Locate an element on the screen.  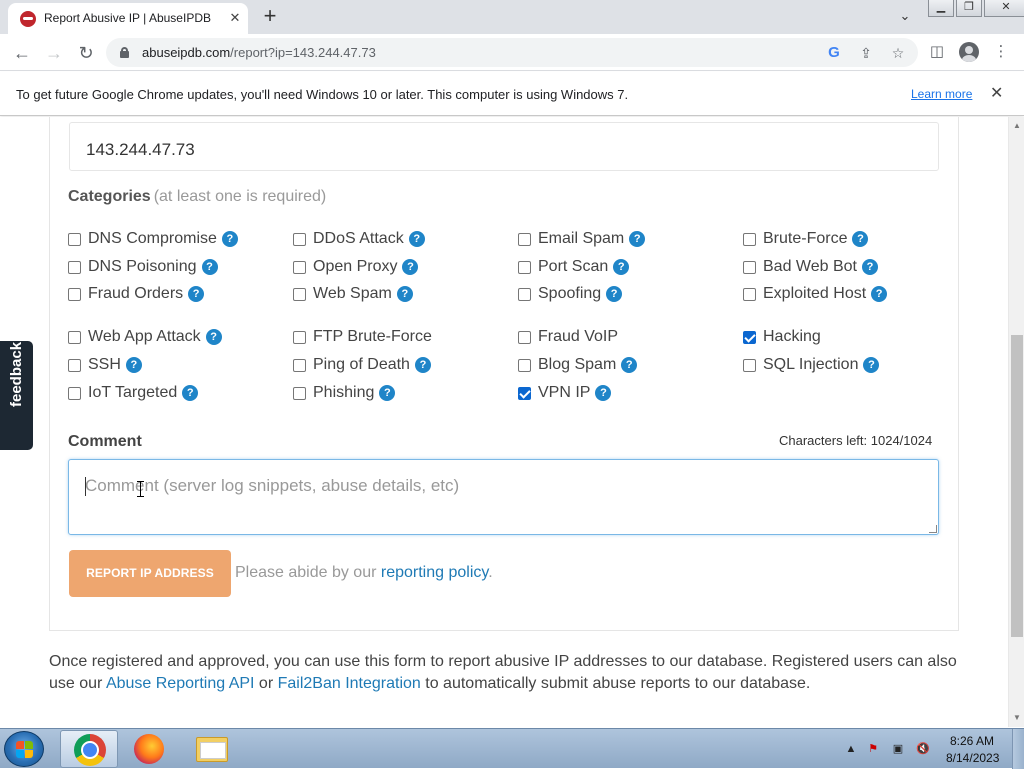
category-brute-force: Brute-Force? is located at coordinates (806, 239).